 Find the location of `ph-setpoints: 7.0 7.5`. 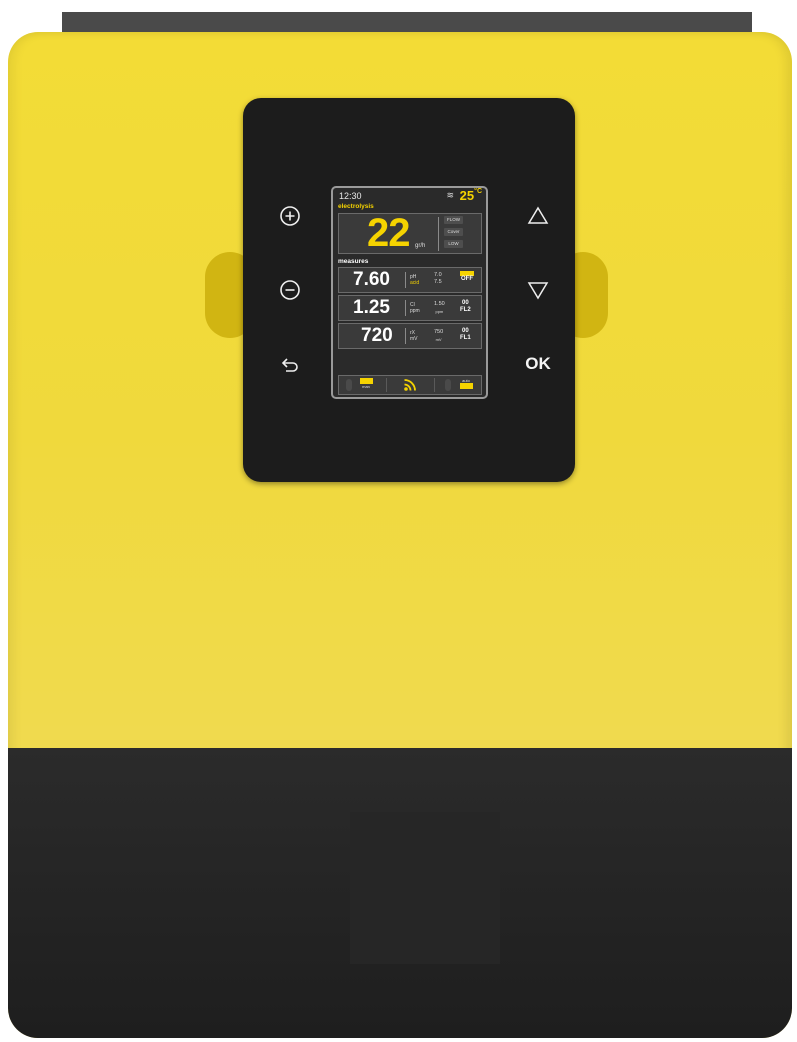

ph-setpoints: 7.0 7.5 is located at coordinates (438, 279).